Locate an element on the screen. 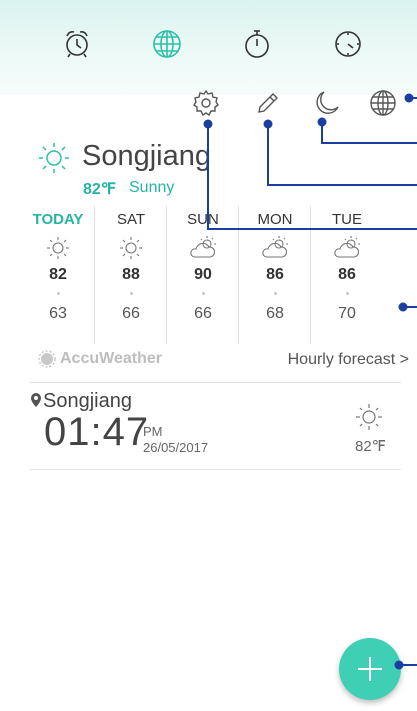 This screenshot has width=417, height=711. city-card-time: 01:47 is located at coordinates (97, 432).